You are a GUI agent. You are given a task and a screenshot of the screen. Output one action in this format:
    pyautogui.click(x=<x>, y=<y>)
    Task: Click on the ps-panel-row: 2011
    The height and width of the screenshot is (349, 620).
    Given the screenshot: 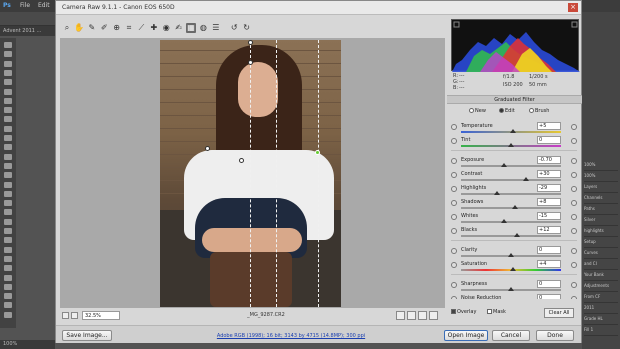 What is the action you would take?
    pyautogui.click(x=601, y=309)
    